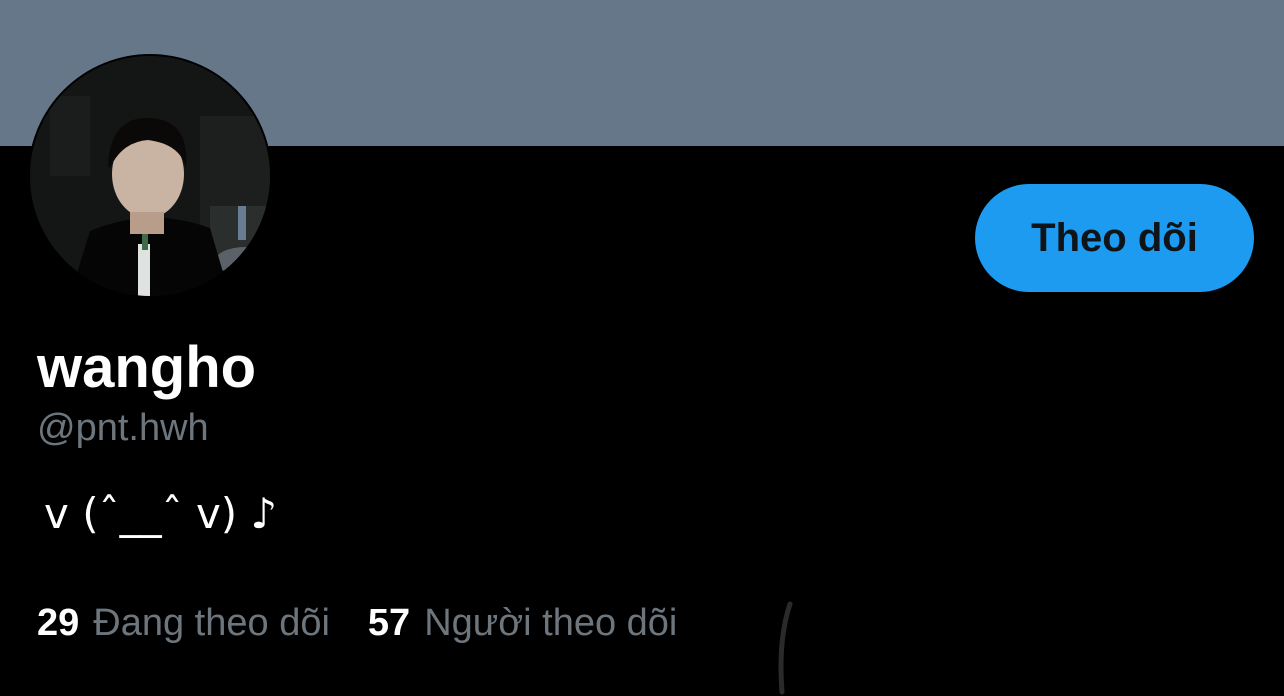  I want to click on display-name: wangho, so click(147, 367).